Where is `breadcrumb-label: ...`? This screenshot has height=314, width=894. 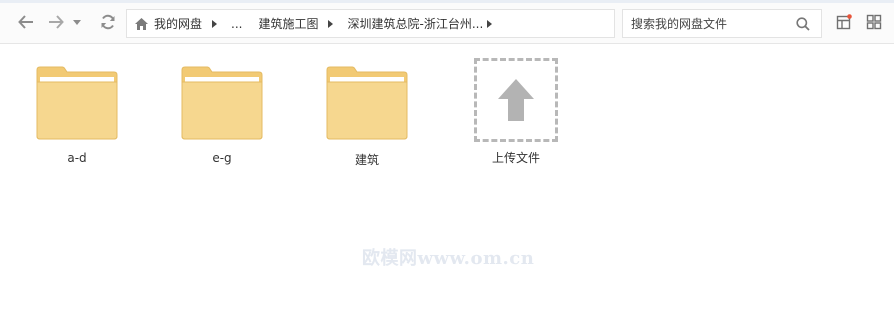
breadcrumb-label: ... is located at coordinates (237, 23).